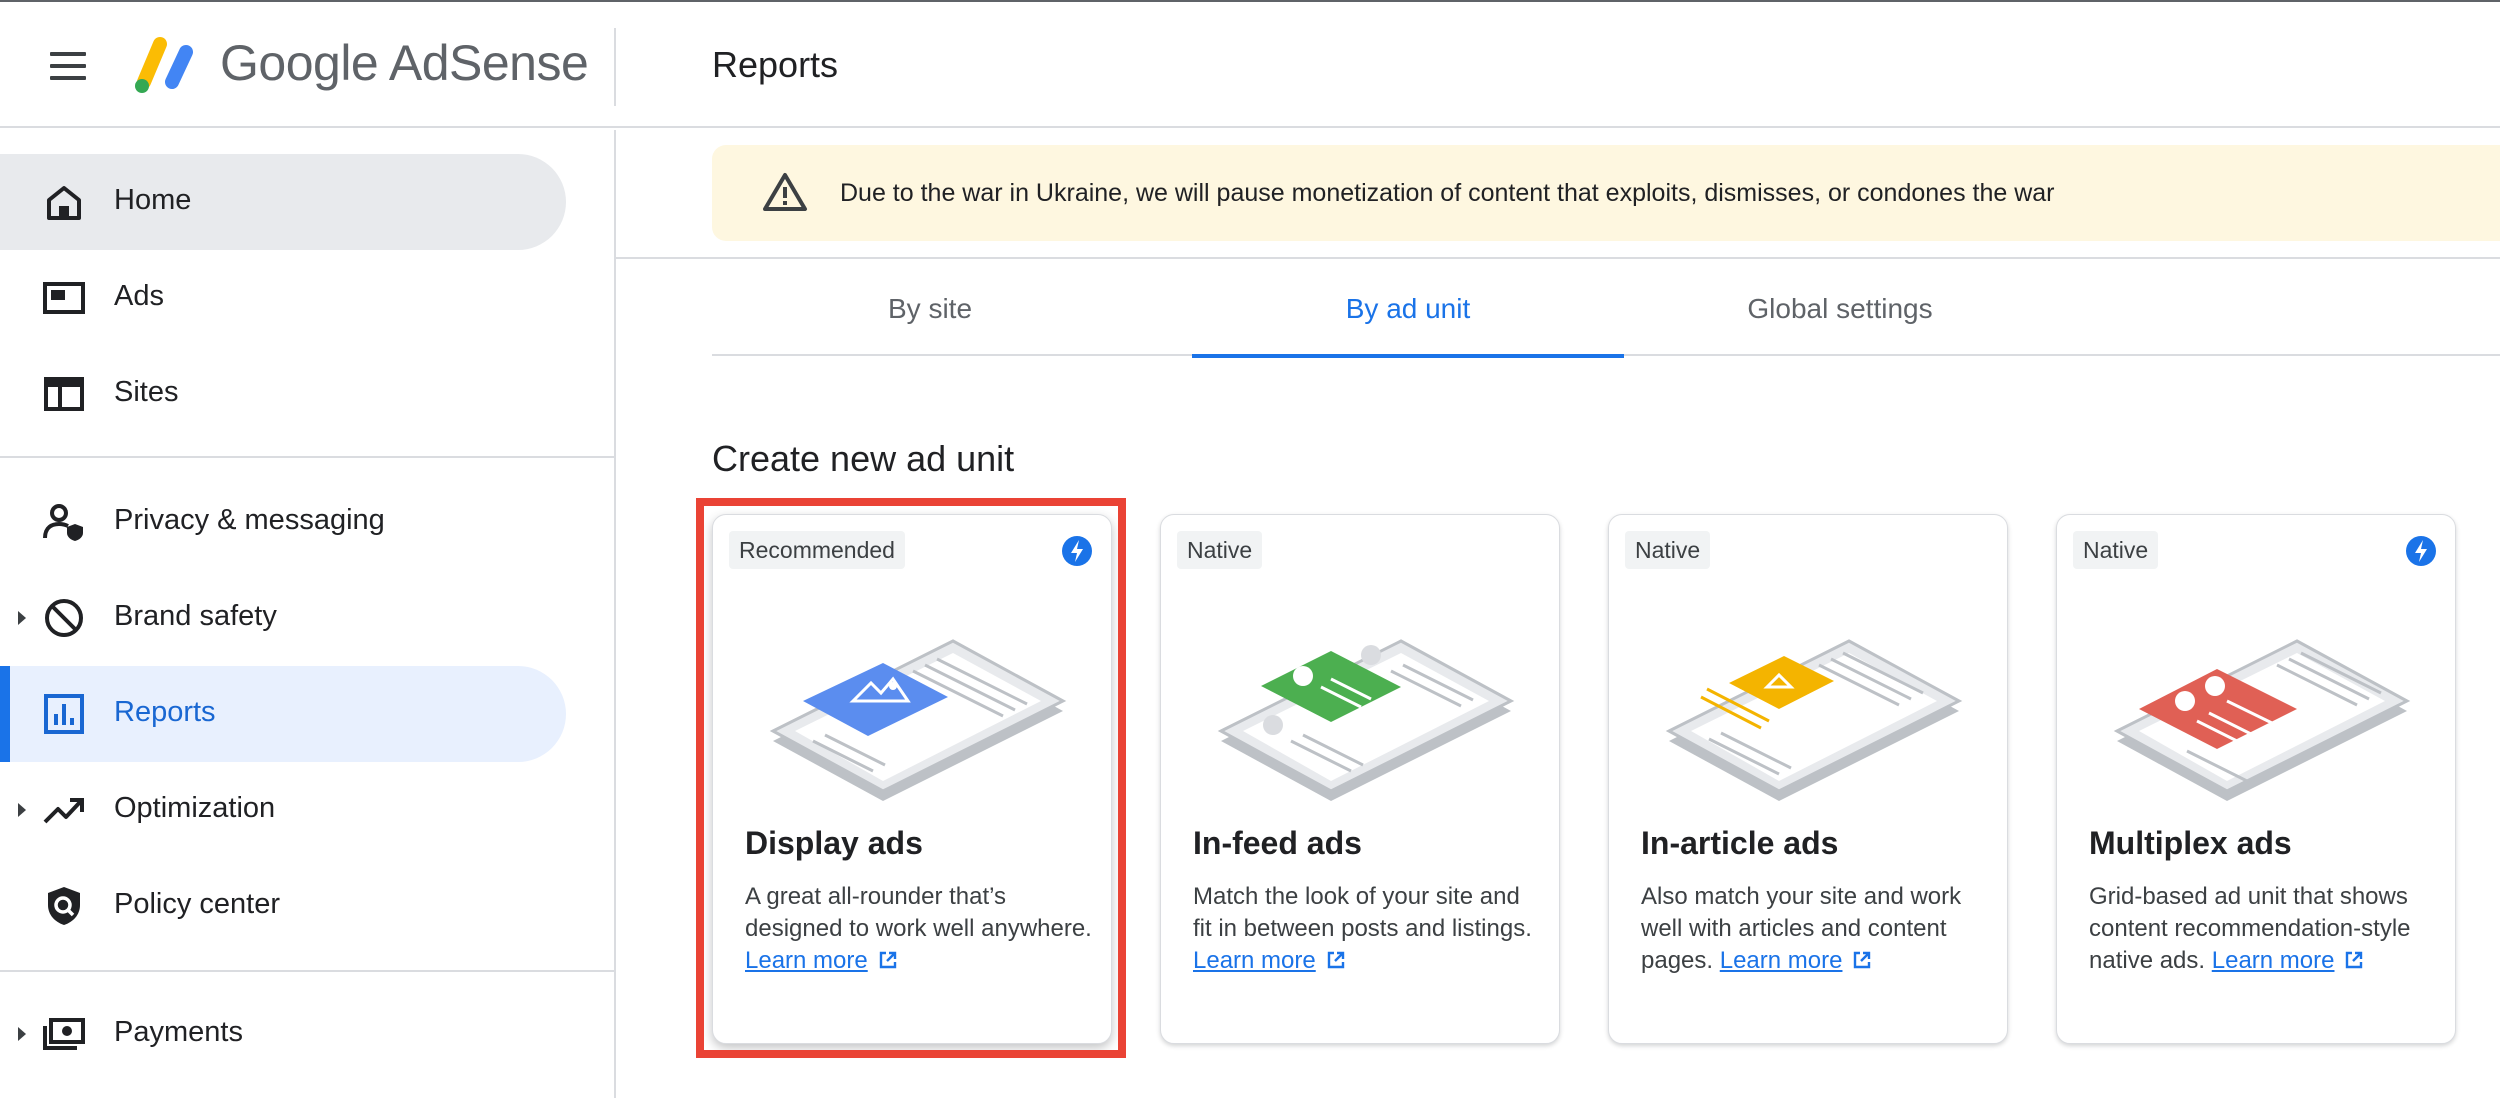 The height and width of the screenshot is (1098, 2500). What do you see at coordinates (283, 618) in the screenshot?
I see `sidebar-item-brand-safety: Brand safety` at bounding box center [283, 618].